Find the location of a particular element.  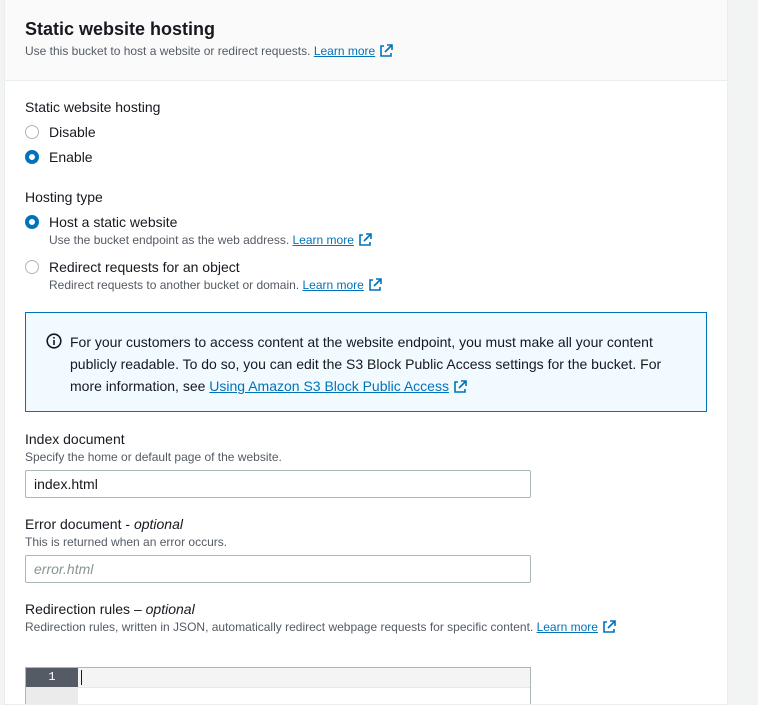

radio-disable is located at coordinates (32, 132).